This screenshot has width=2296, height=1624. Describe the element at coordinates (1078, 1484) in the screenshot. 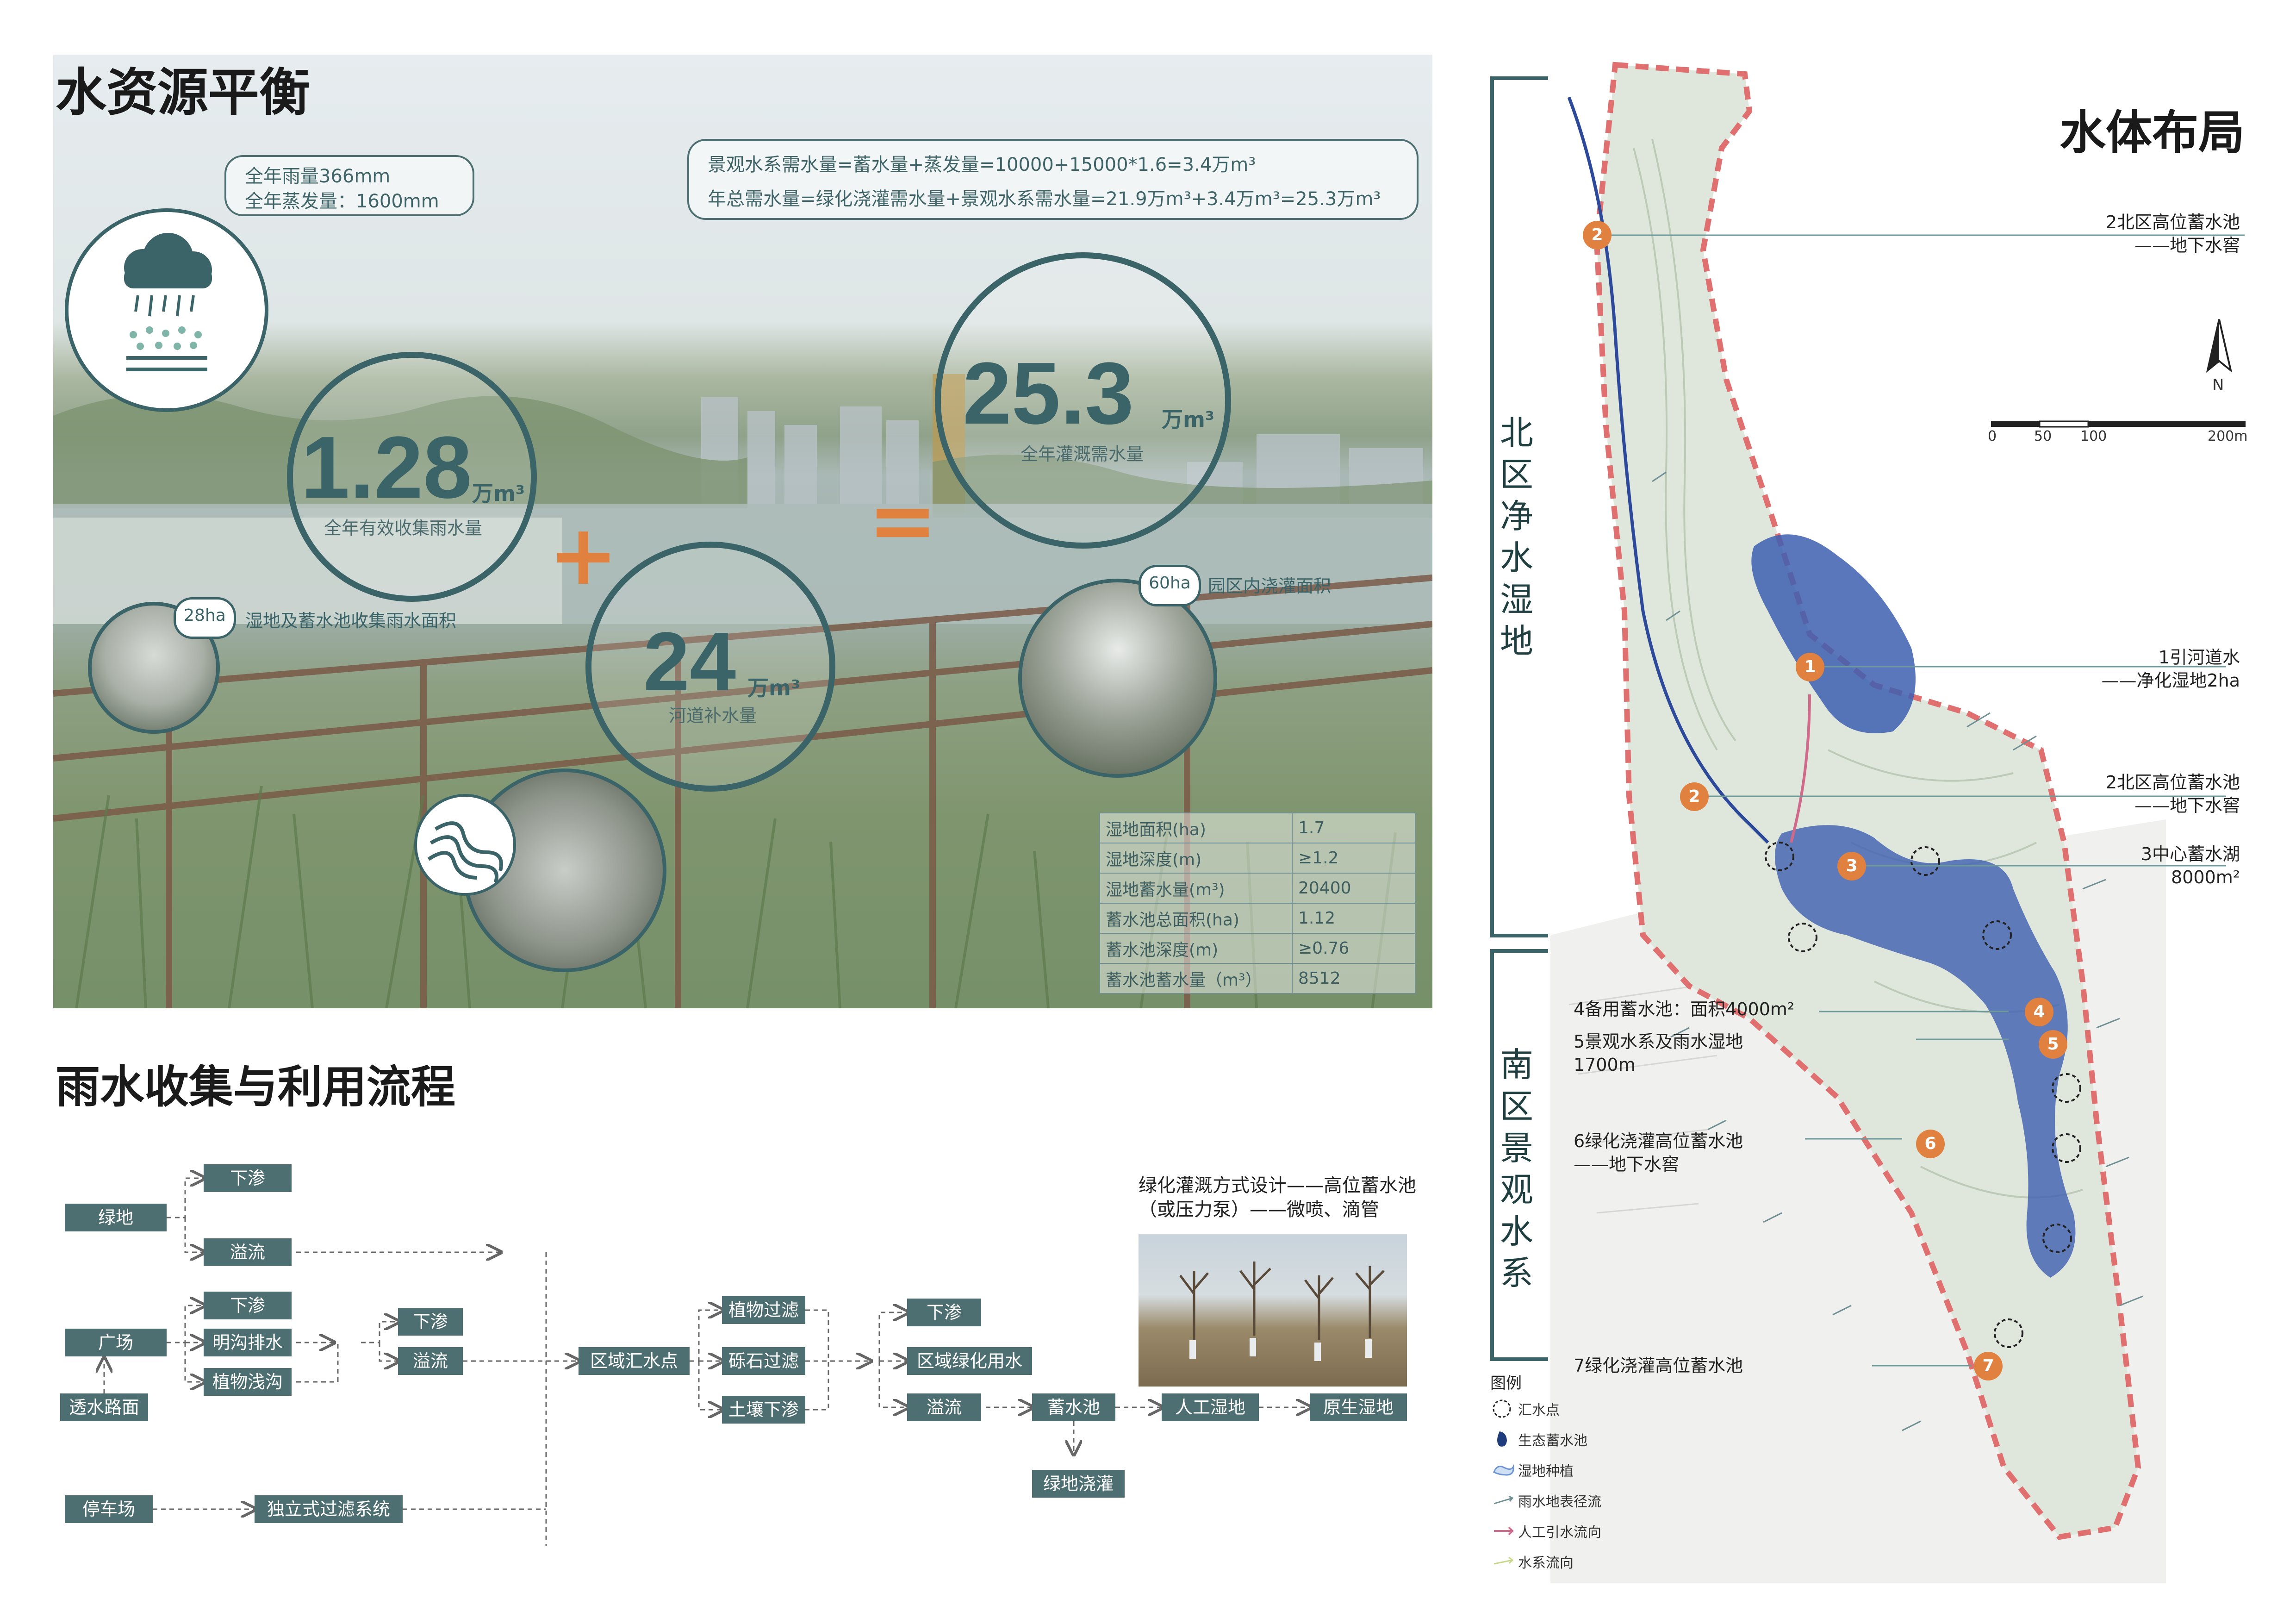

I see `flow-node-green-irrigation: 绿地浇灌` at that location.